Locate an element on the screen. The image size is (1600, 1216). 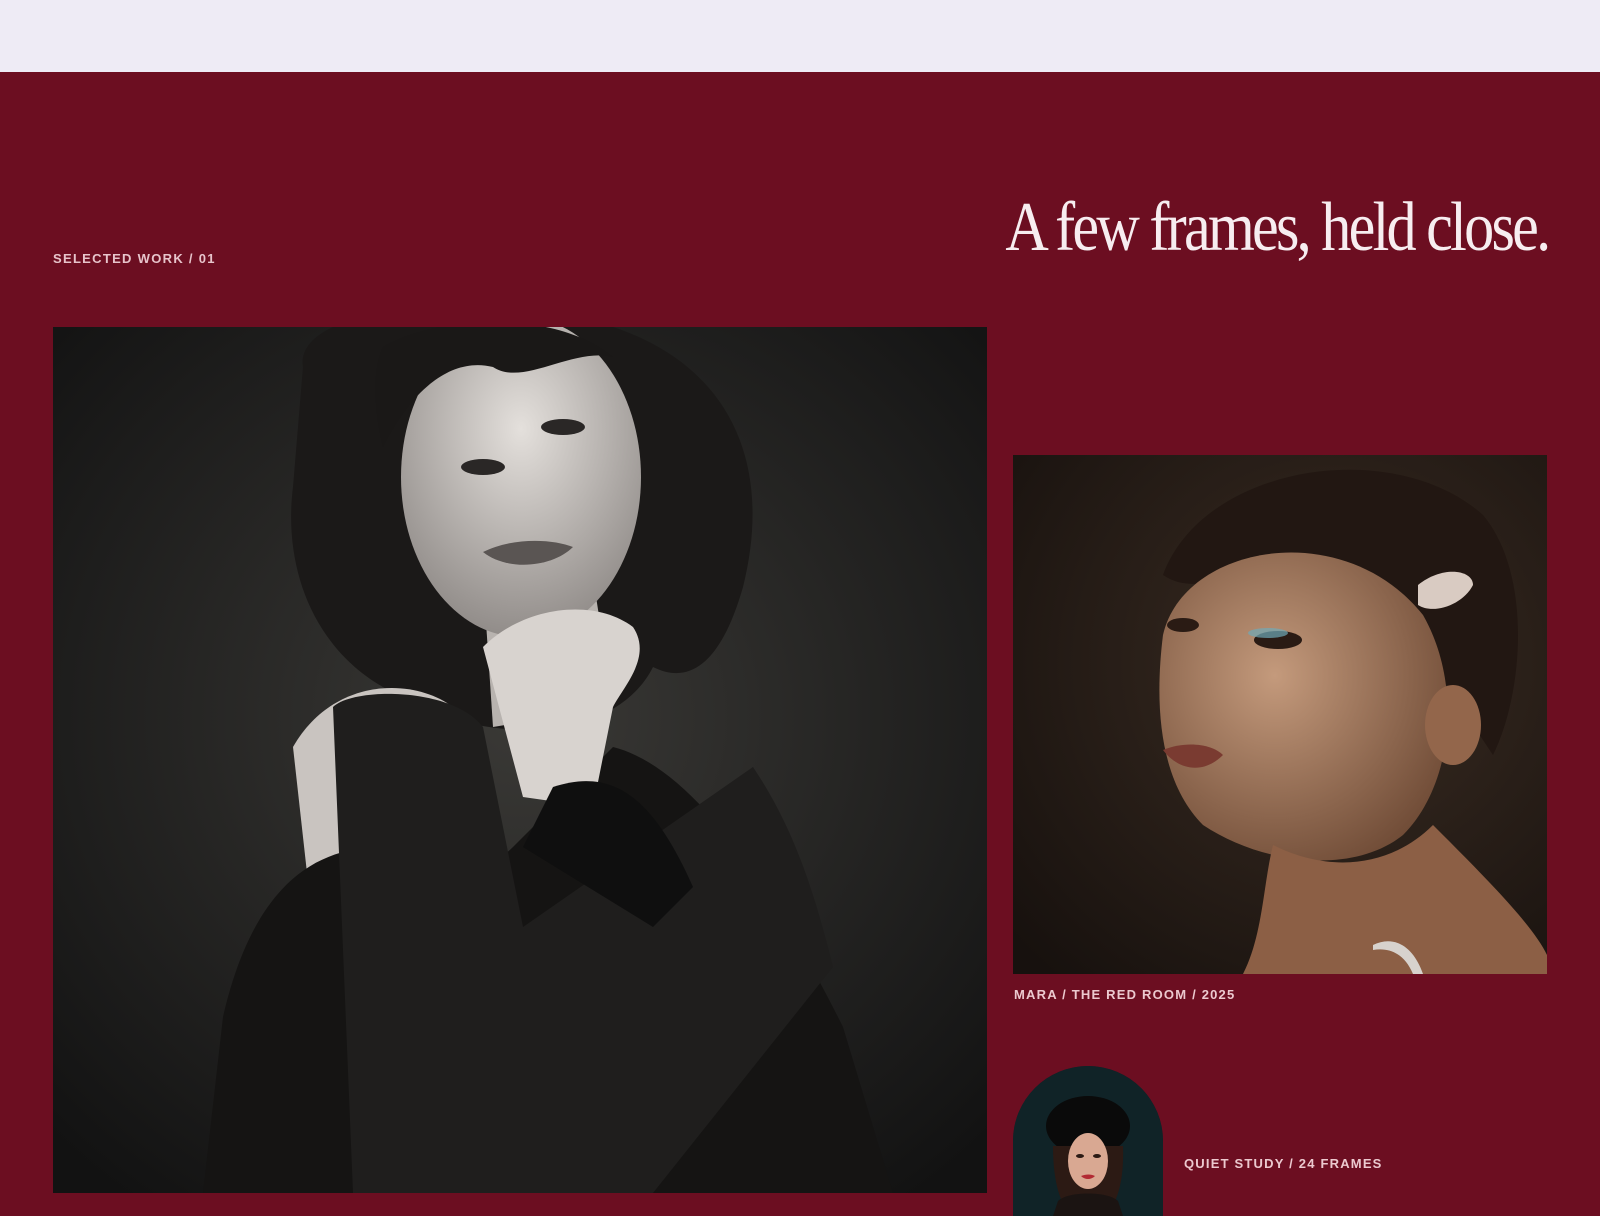
portrait-photo-icon is located at coordinates (1280, 714).